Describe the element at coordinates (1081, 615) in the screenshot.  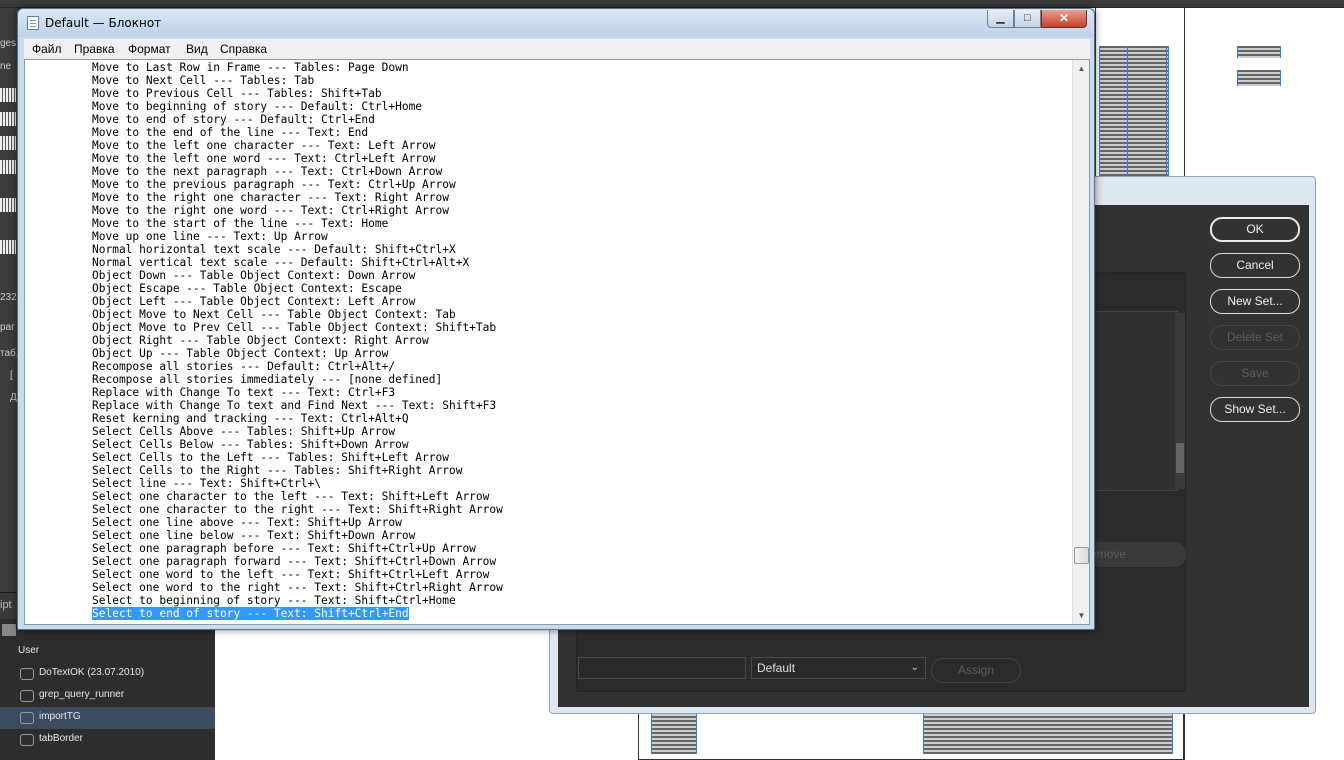
I see `scroll-down-arrow-icon: ▼` at that location.